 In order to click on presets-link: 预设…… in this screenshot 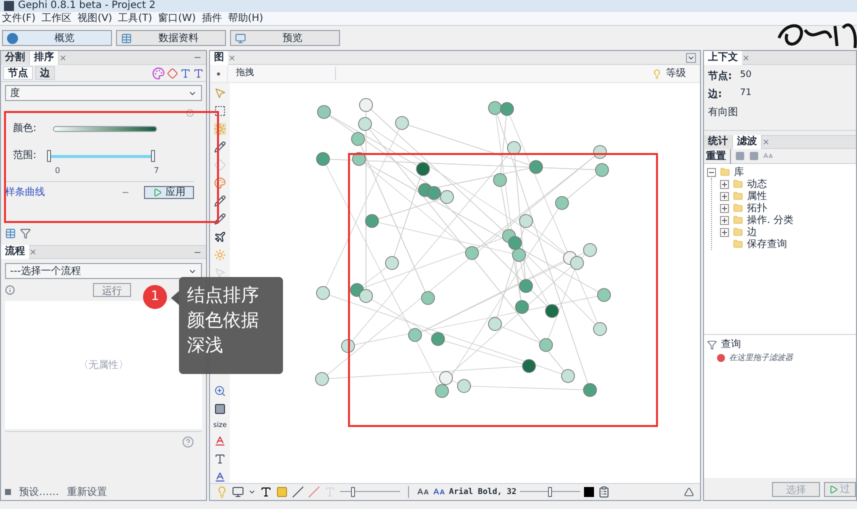, I will do `click(39, 492)`.